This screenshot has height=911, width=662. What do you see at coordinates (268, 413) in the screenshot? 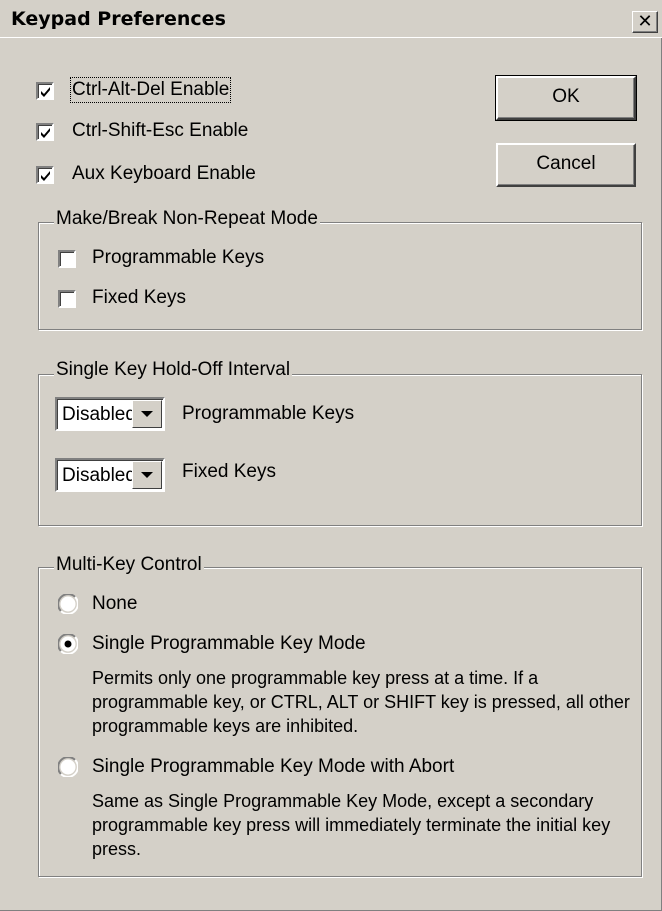
I see `holdoff-programmable-label: Programmable Keys` at bounding box center [268, 413].